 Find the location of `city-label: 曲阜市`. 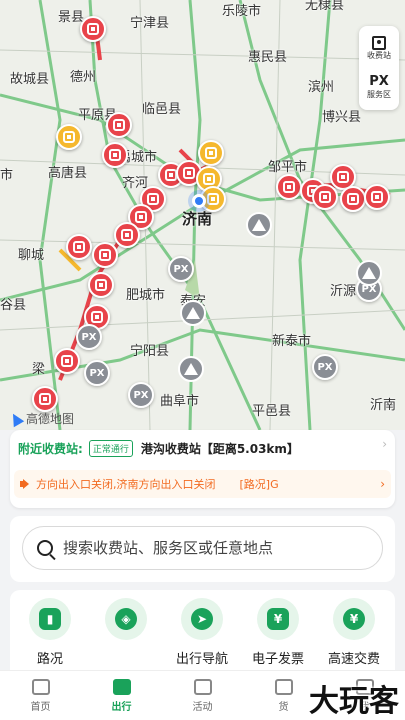

city-label: 曲阜市 is located at coordinates (180, 401).